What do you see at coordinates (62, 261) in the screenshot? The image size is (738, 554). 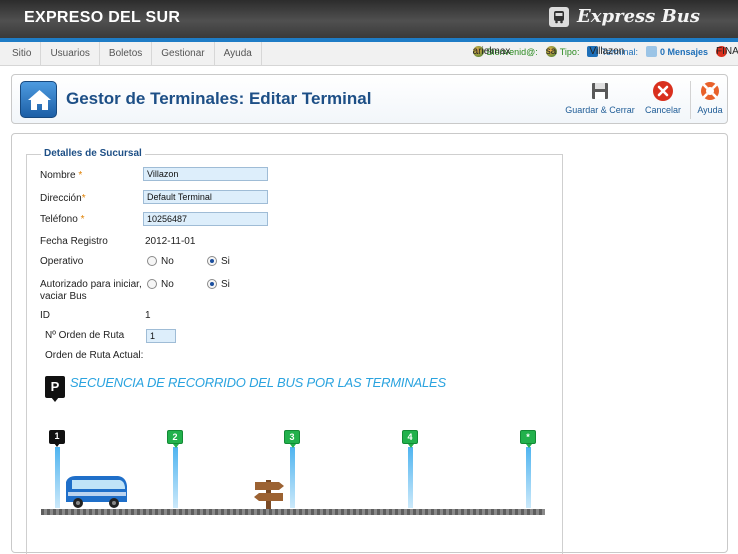 I see `operativo-label: Operativo` at bounding box center [62, 261].